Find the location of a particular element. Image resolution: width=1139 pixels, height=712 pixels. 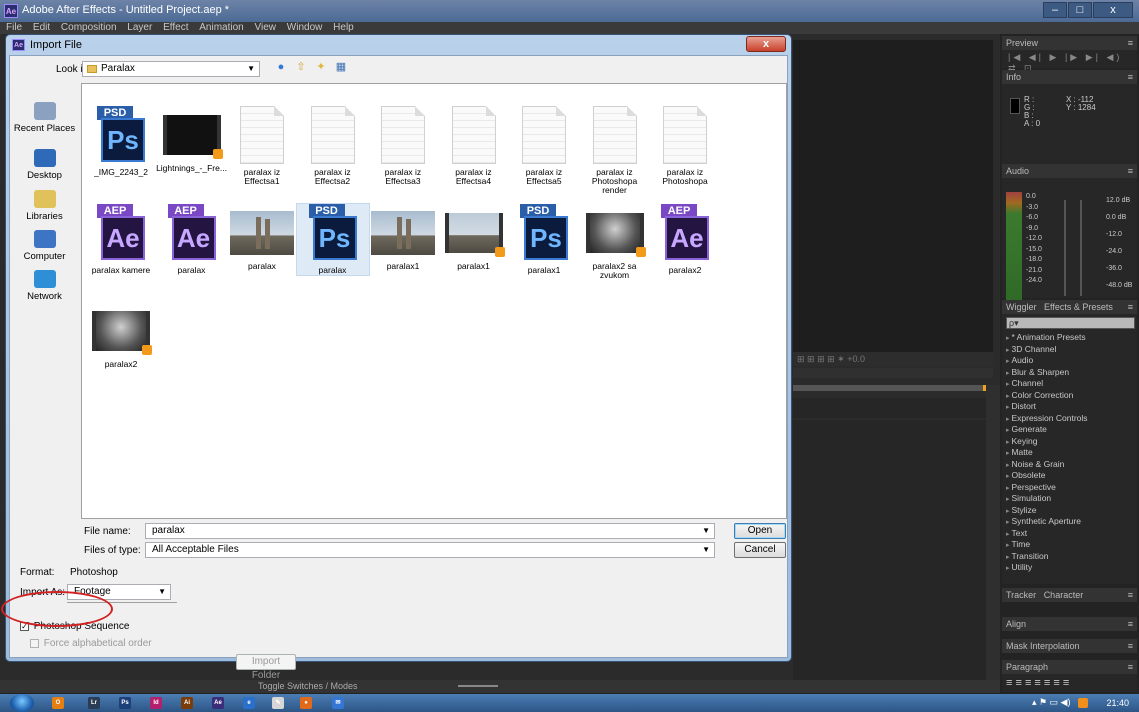

tab-character: Character is located at coordinates (1064, 595).